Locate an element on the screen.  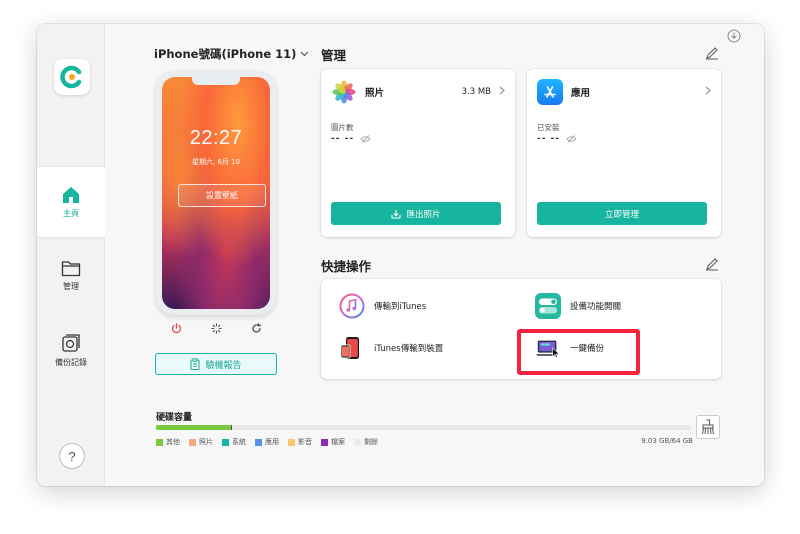
sidebar-item-home: 主頁 is located at coordinates (71, 202).